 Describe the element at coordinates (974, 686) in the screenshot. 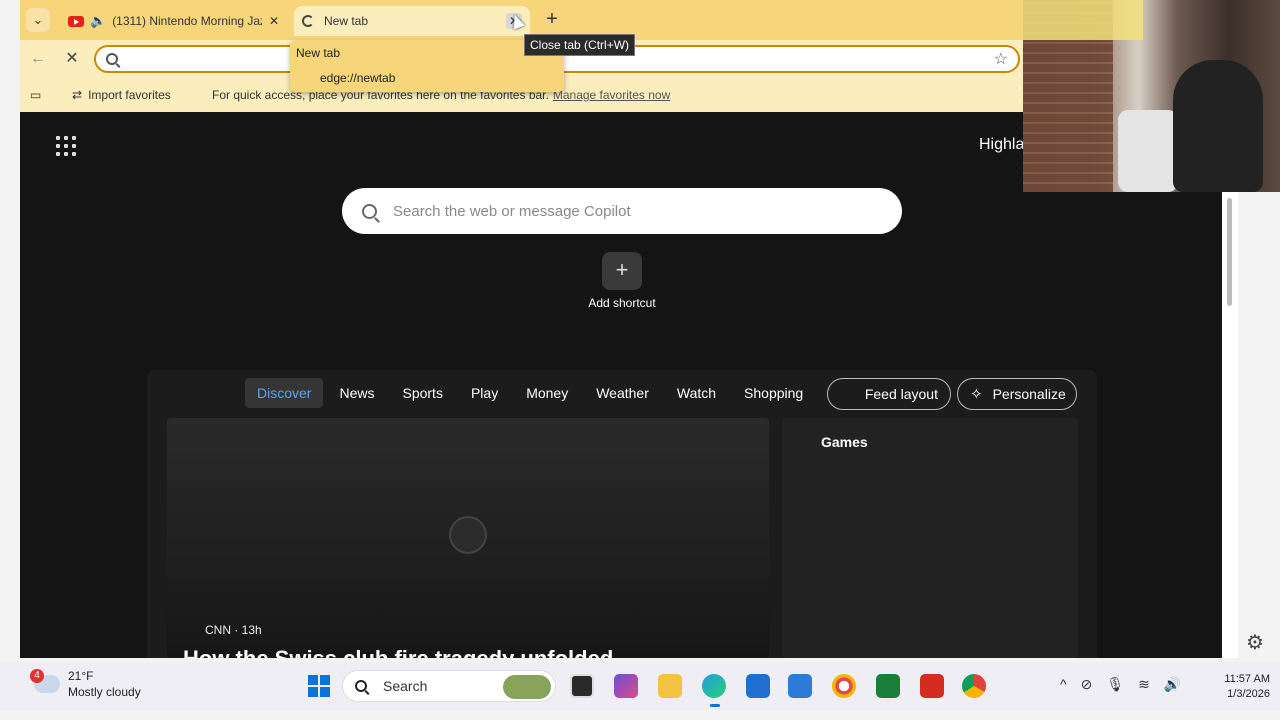

I see `chrome-icon` at that location.